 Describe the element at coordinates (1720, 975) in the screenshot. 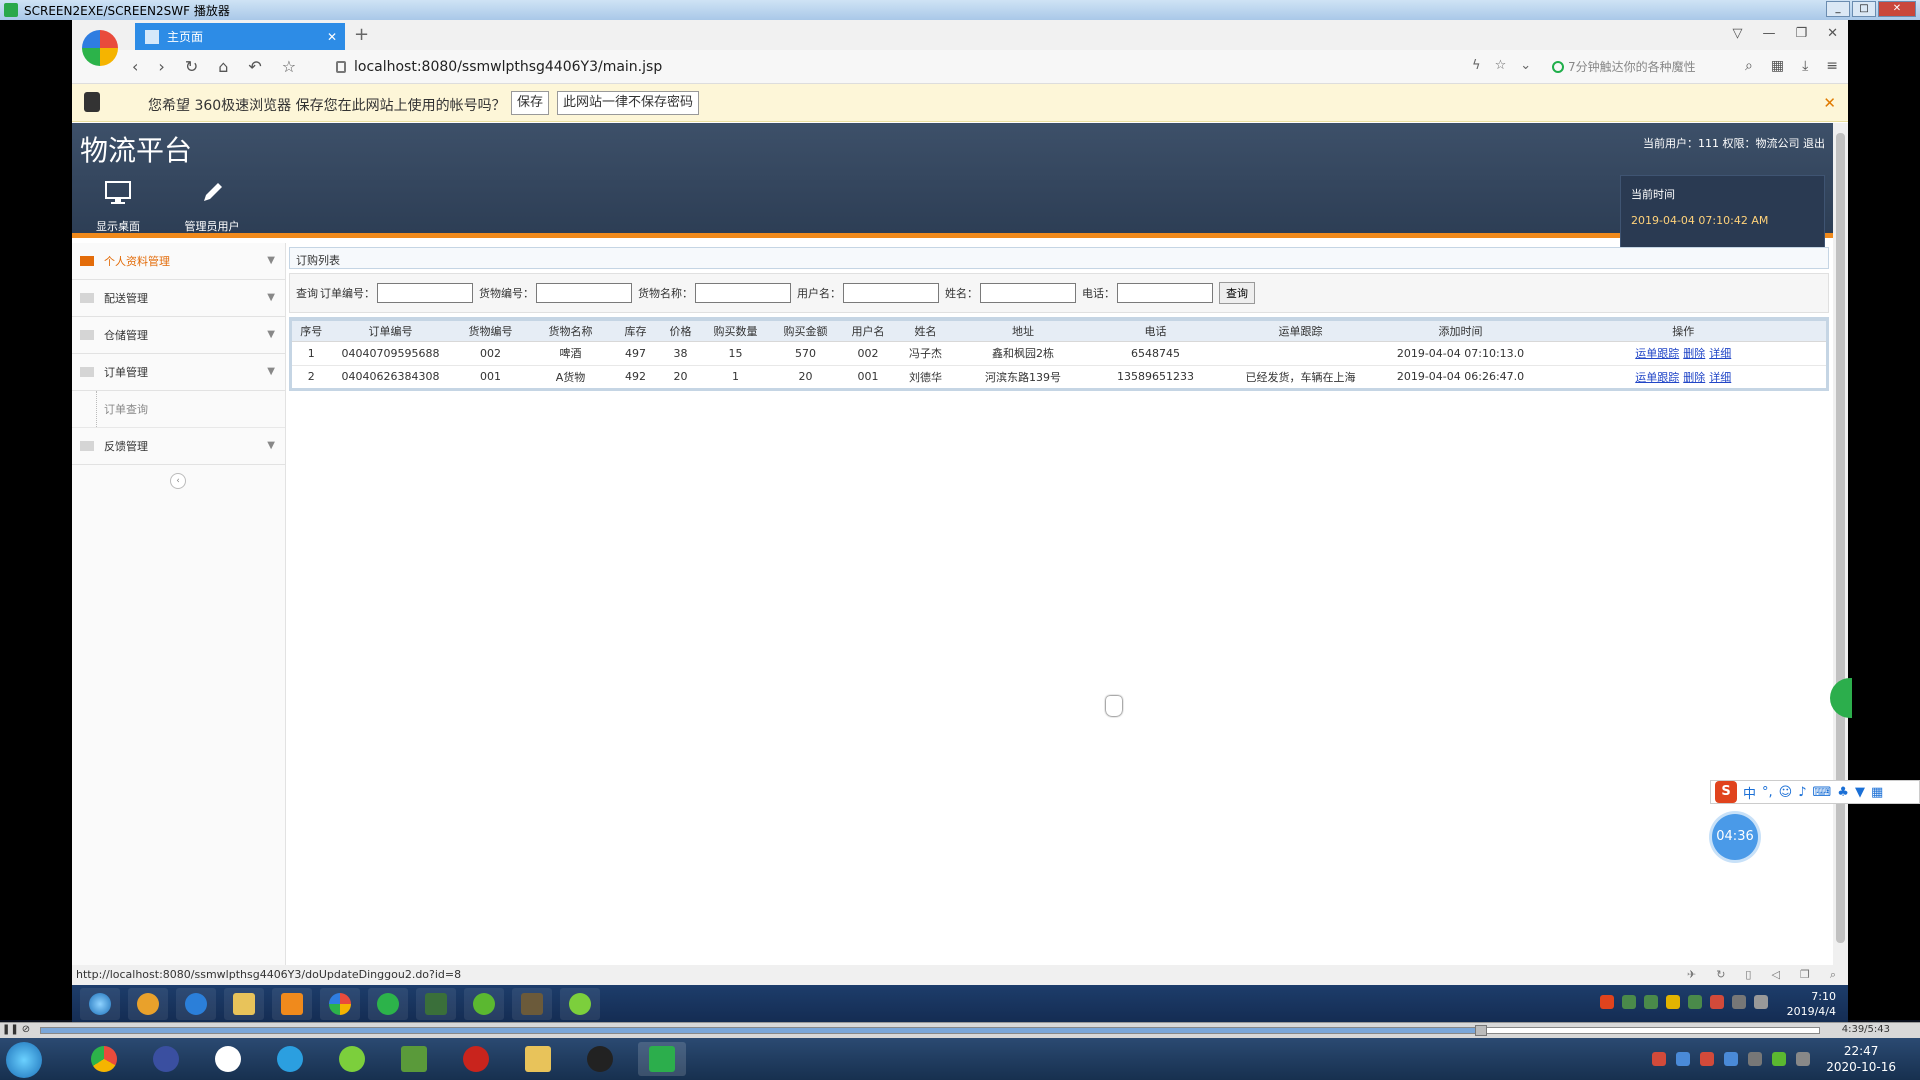

I see `refresh-icon: ↻` at that location.